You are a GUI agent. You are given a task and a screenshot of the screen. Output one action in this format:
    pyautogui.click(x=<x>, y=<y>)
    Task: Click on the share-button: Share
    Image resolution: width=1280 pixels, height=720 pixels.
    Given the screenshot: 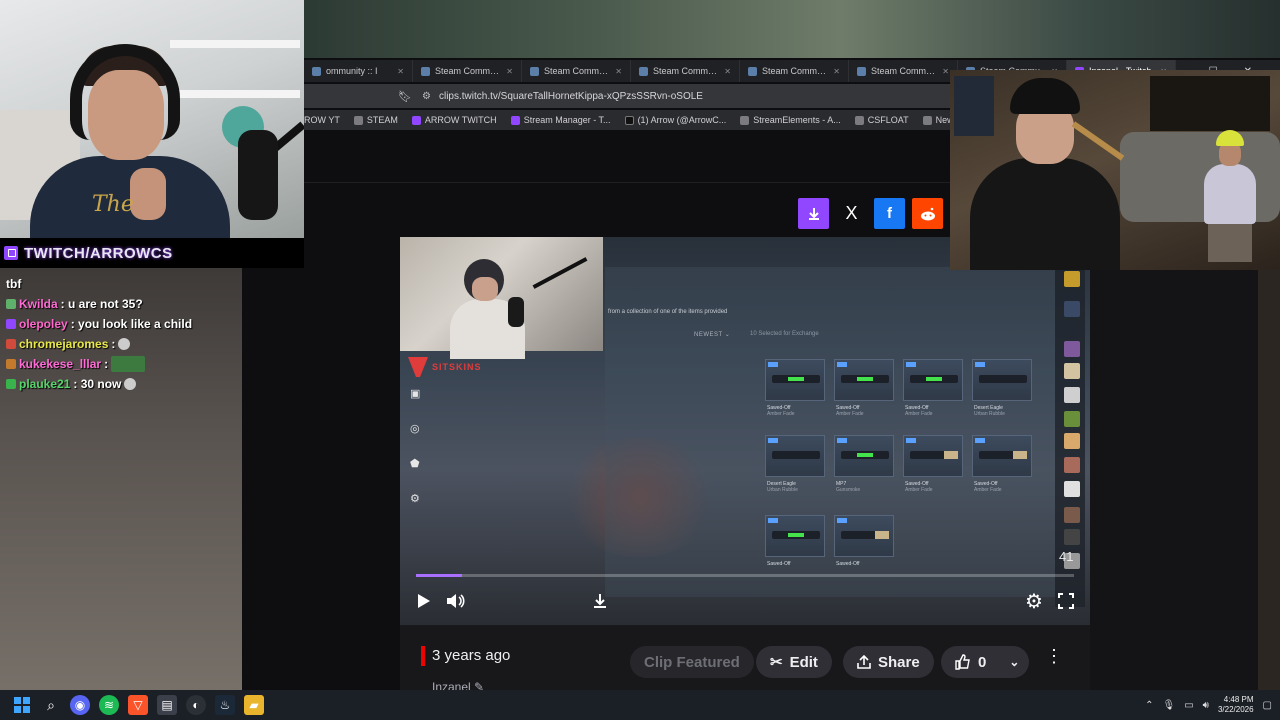 What is the action you would take?
    pyautogui.click(x=888, y=662)
    